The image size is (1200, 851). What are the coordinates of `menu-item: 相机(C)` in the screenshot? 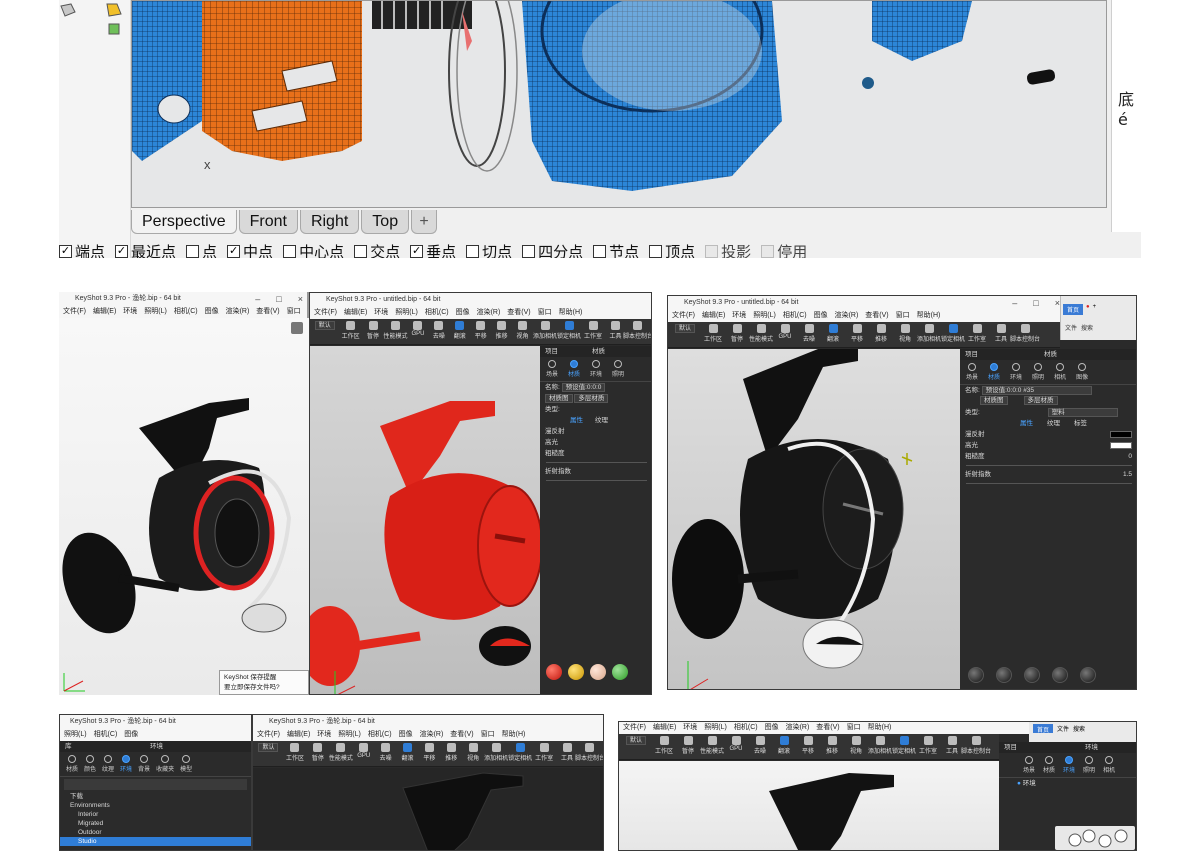 It's located at (380, 735).